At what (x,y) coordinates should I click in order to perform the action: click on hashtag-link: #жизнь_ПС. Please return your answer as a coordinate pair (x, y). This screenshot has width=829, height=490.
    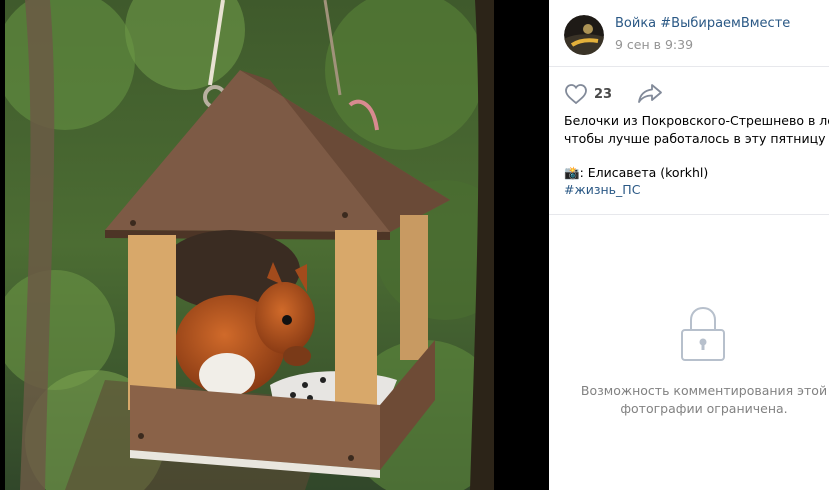
    Looking at the image, I should click on (602, 190).